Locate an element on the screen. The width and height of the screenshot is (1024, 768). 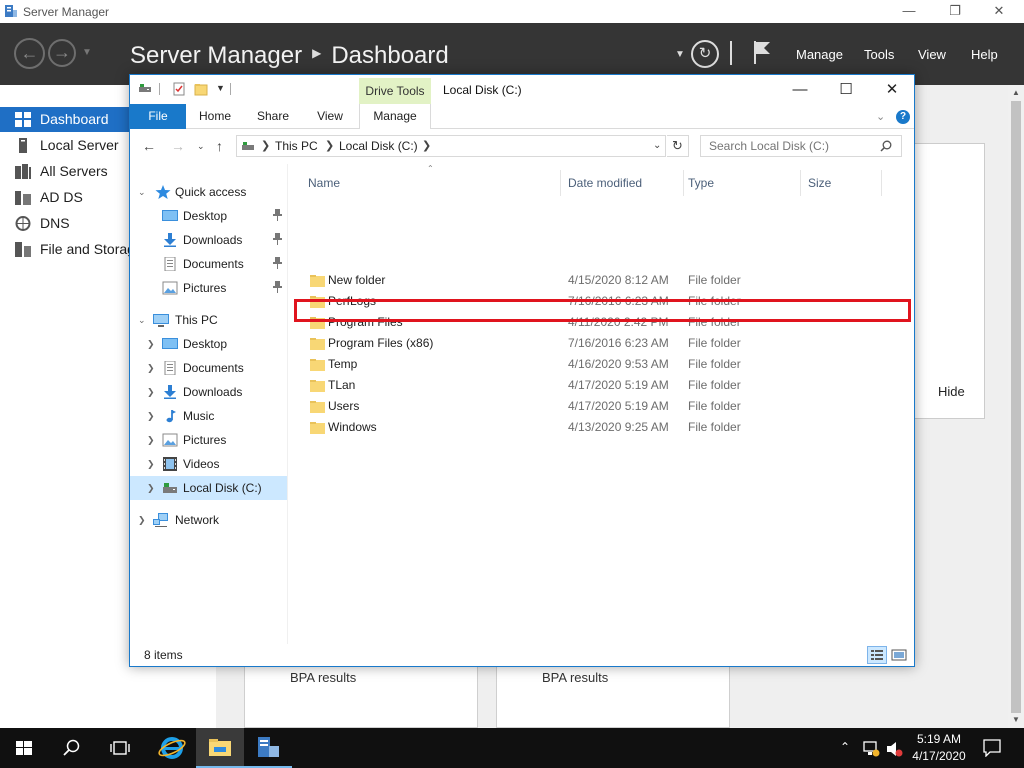
server-manager-taskbar-button is located at coordinates (268, 748).